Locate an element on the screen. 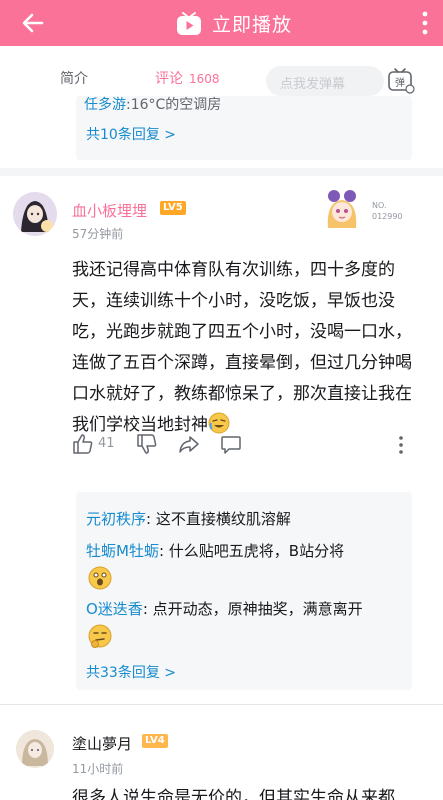 Image resolution: width=443 pixels, height=800 pixels. fan-badge-number: NO. 012990 is located at coordinates (387, 211).